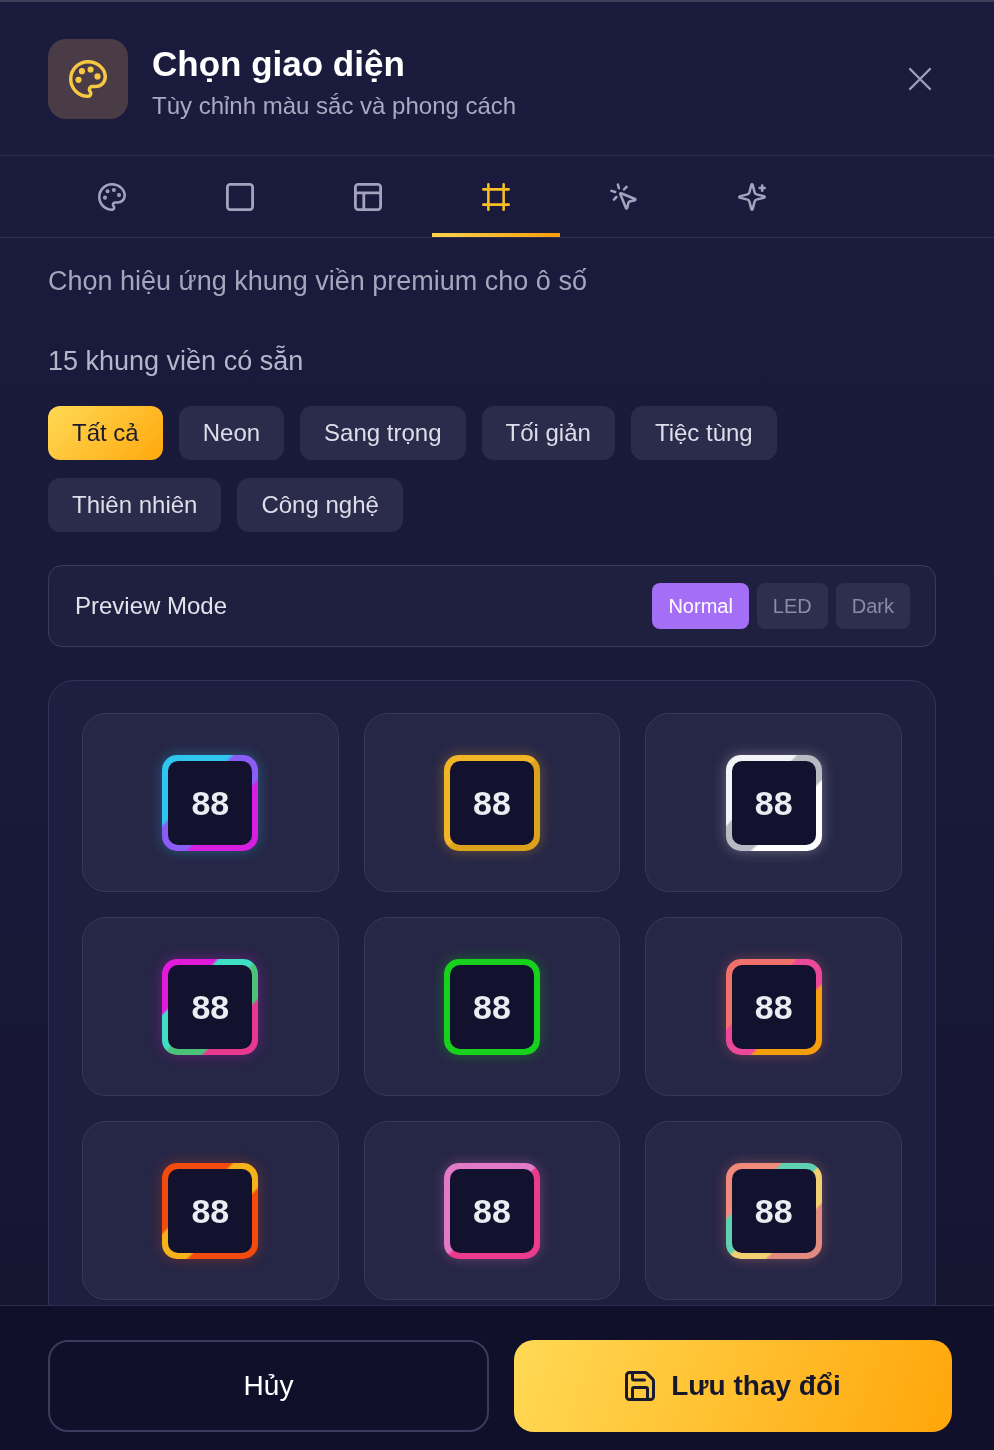 The height and width of the screenshot is (1450, 994). What do you see at coordinates (640, 1386) in the screenshot?
I see `save-icon` at bounding box center [640, 1386].